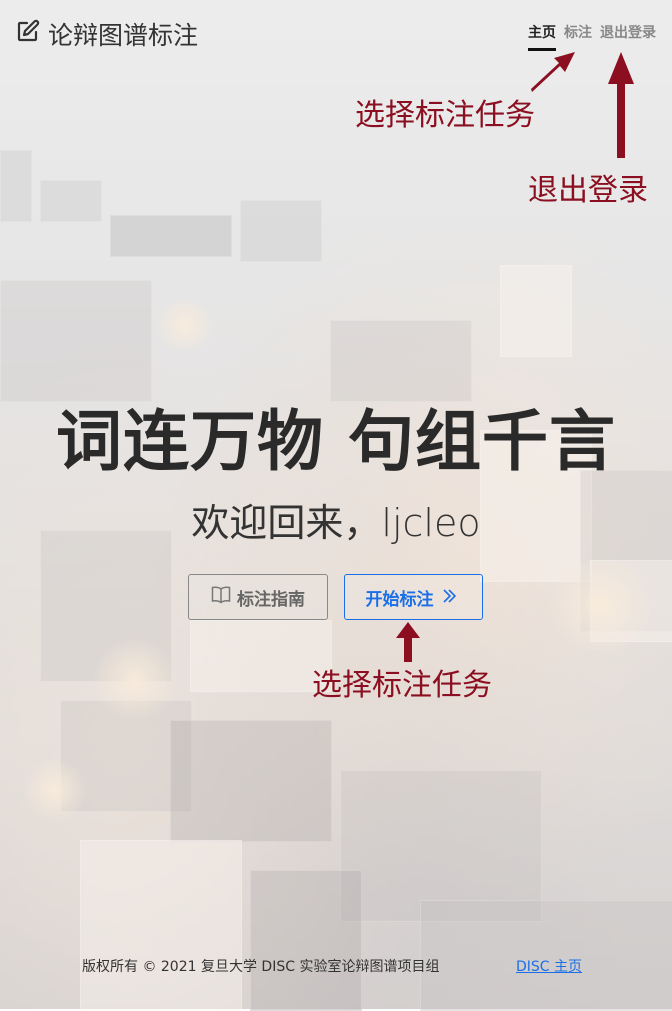  Describe the element at coordinates (542, 36) in the screenshot. I see `nav-home: 主页` at that location.